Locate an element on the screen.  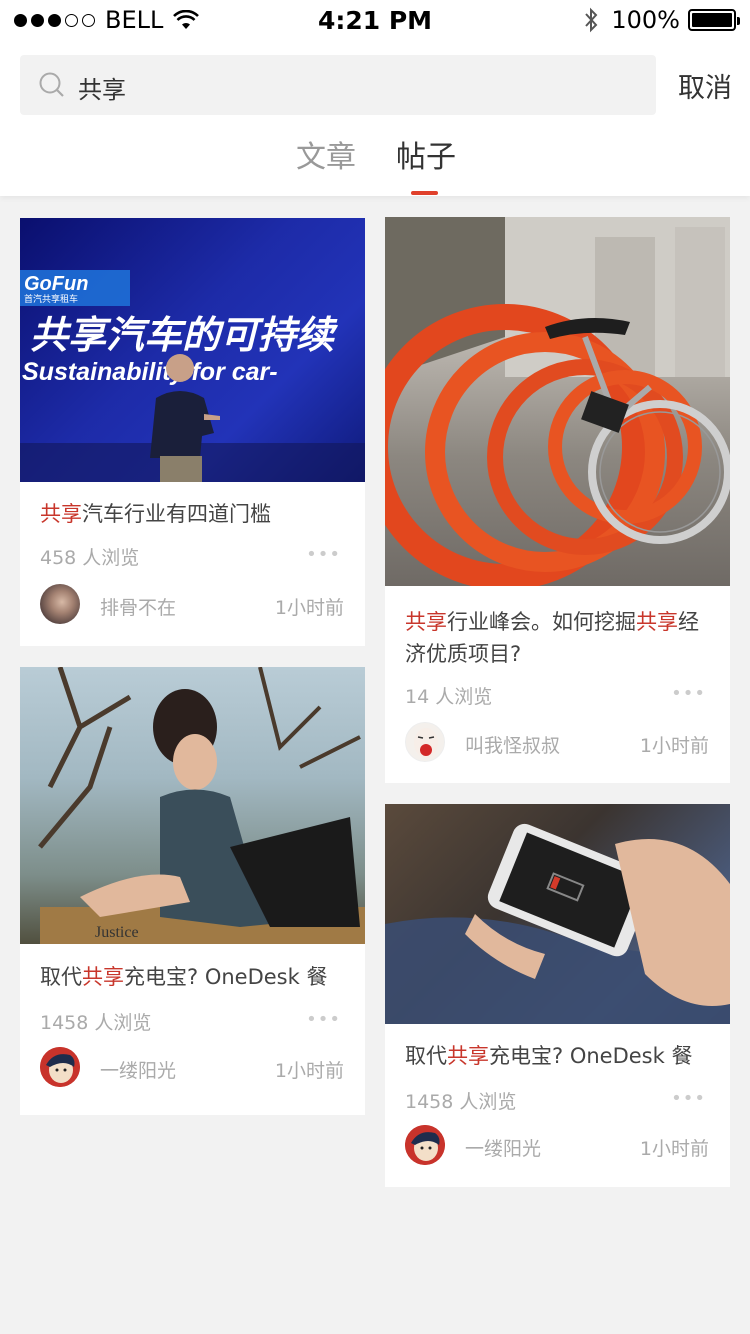
post-image: Justice is located at coordinates (192, 805).